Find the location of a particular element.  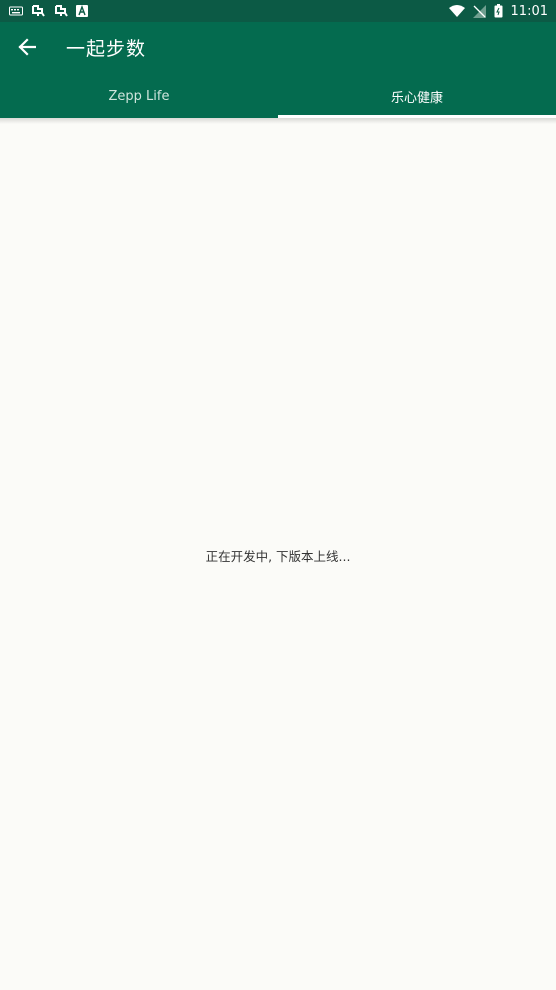

wifi-icon is located at coordinates (456, 11).